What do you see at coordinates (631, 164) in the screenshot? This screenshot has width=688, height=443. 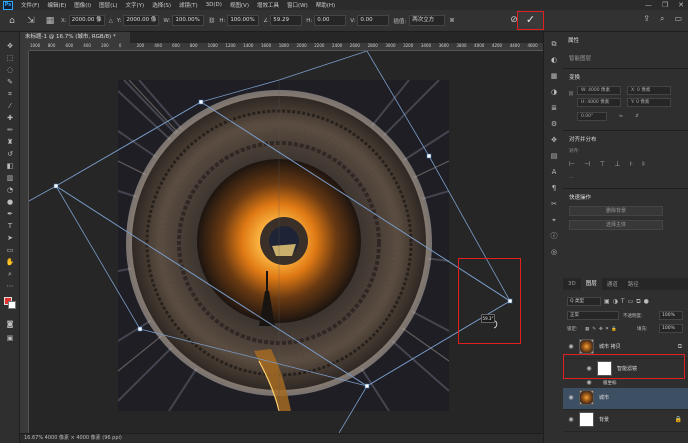 I see `align-vcenter-icon: ⊦` at bounding box center [631, 164].